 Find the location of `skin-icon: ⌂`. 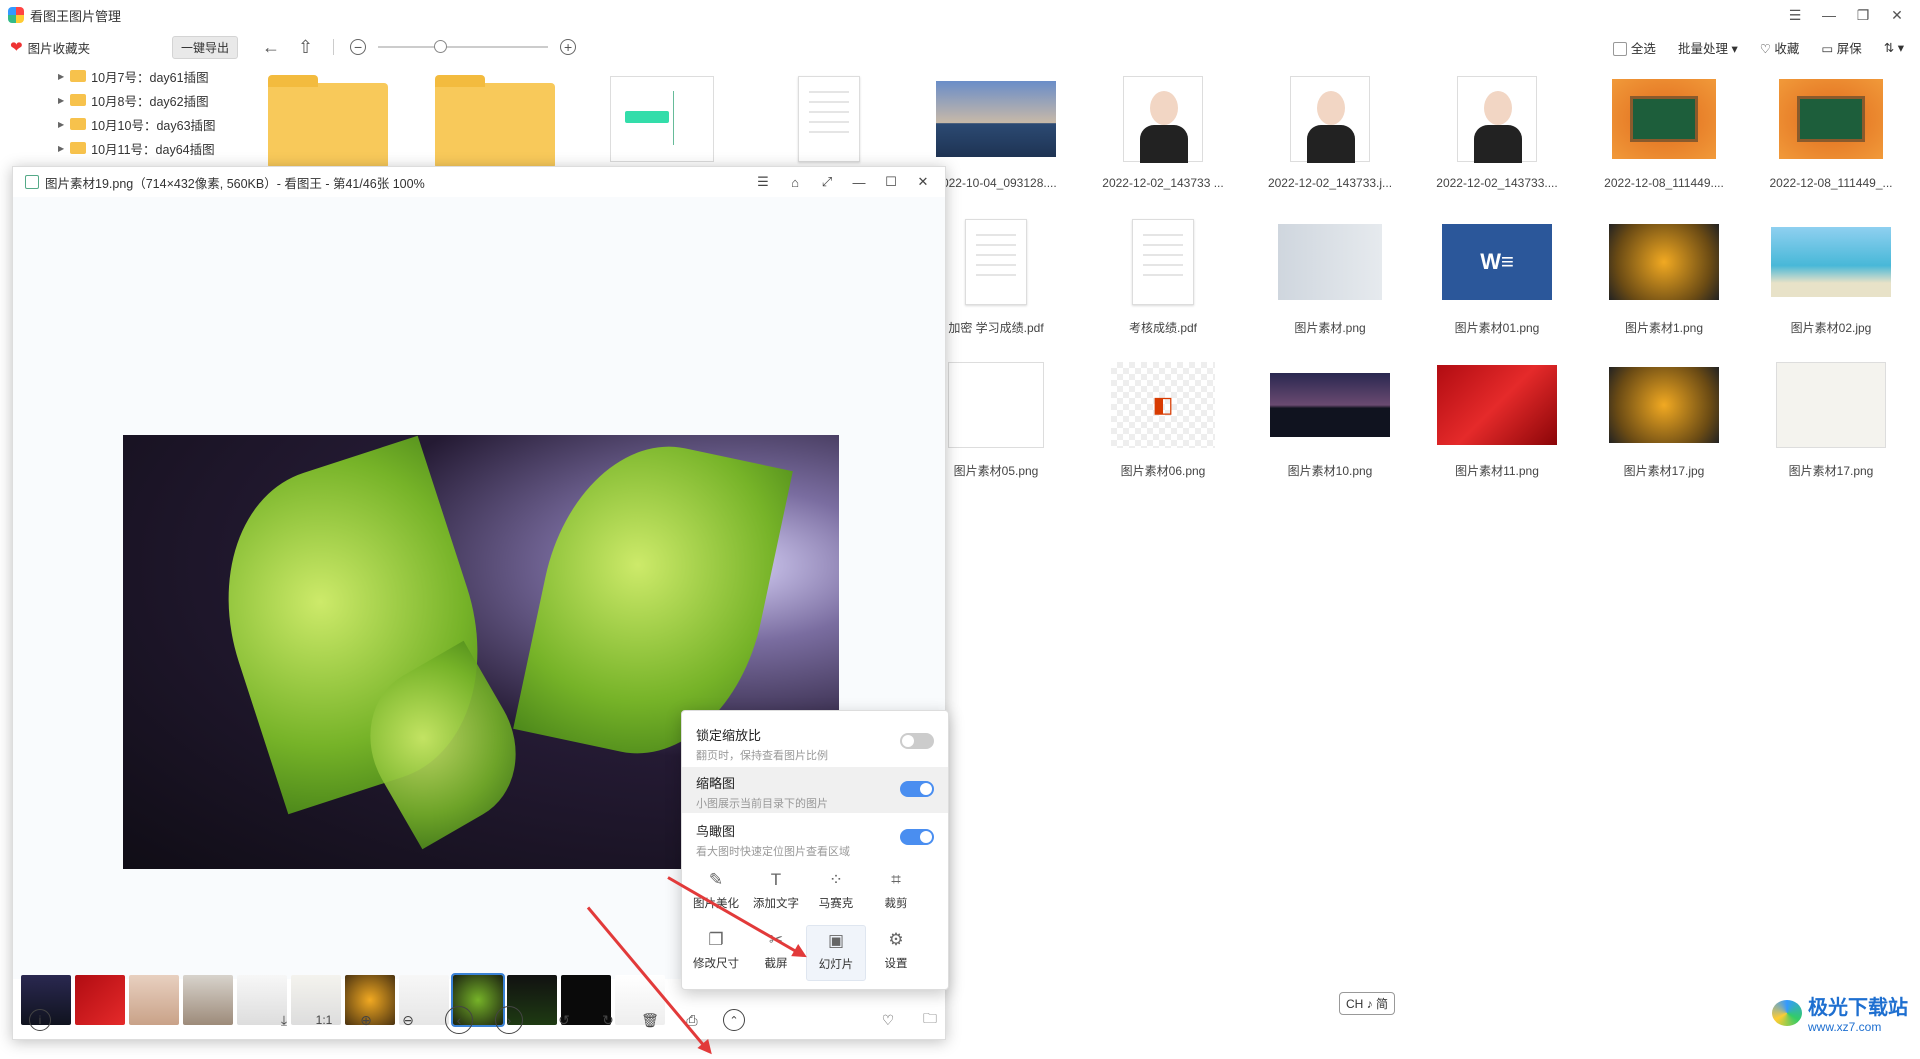

skin-icon: ⌂ is located at coordinates (795, 182).